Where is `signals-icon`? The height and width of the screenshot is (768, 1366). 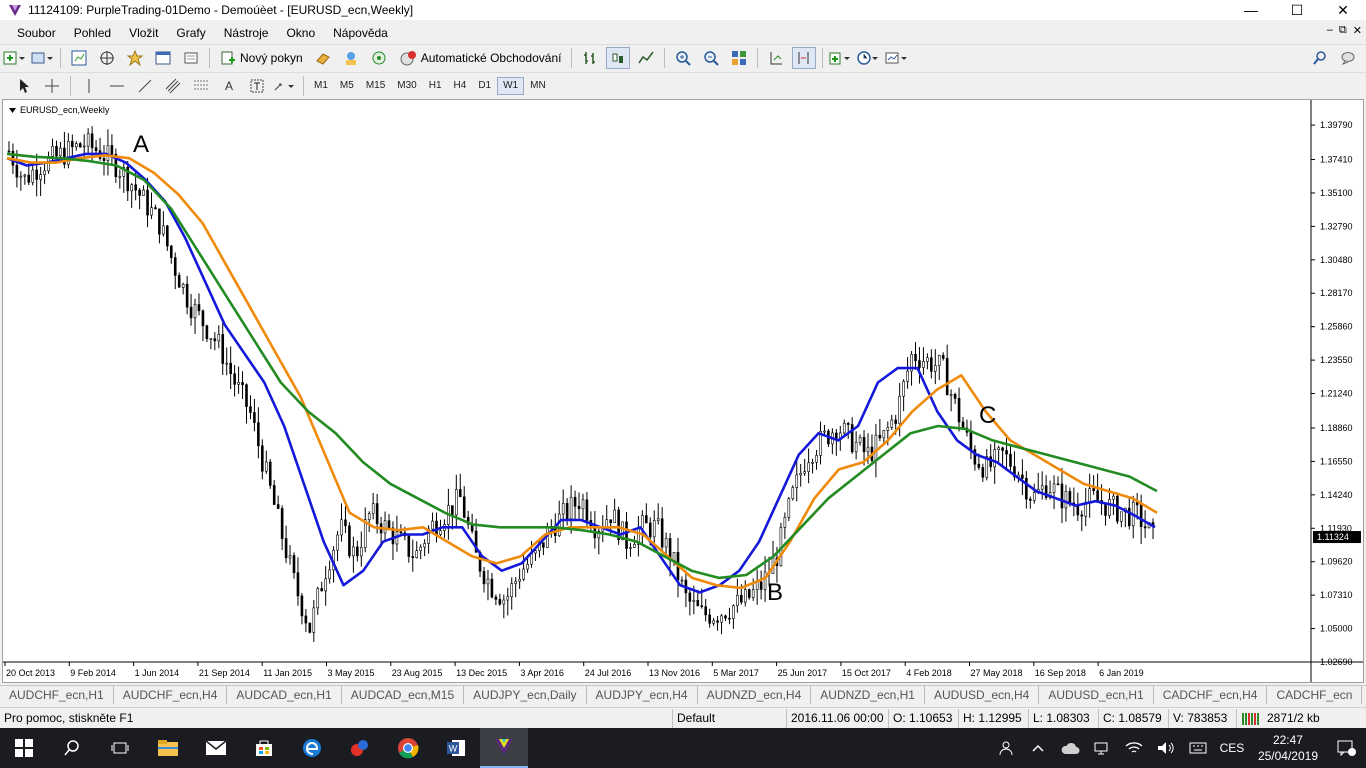
signals-icon is located at coordinates (379, 58).